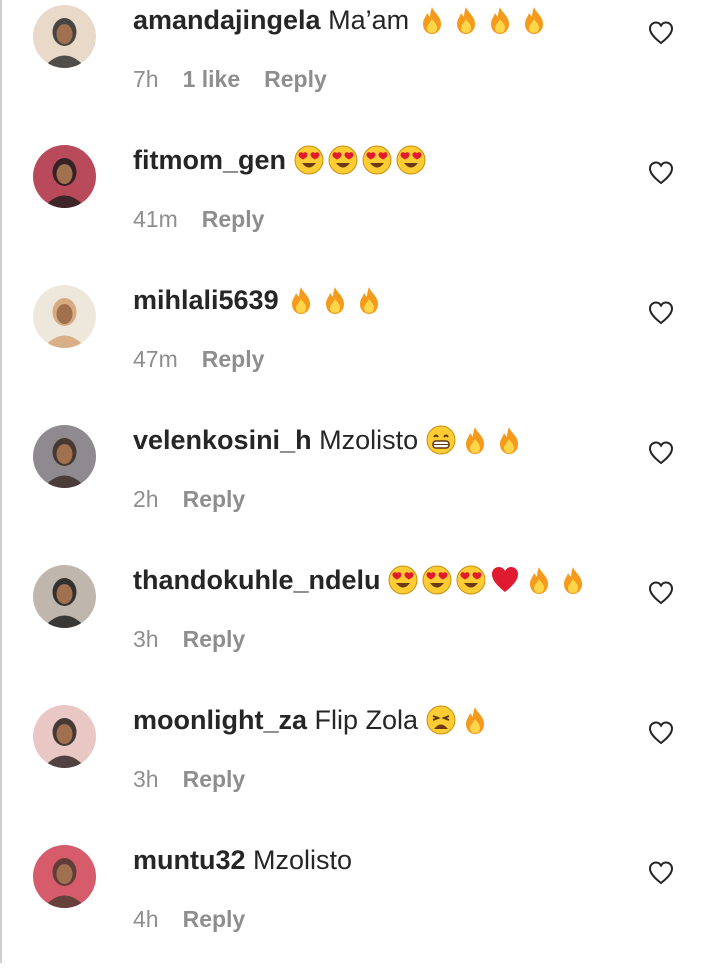 This screenshot has height=980, width=720. Describe the element at coordinates (257, 580) in the screenshot. I see `username-link: thandokuhle_ndelu` at that location.